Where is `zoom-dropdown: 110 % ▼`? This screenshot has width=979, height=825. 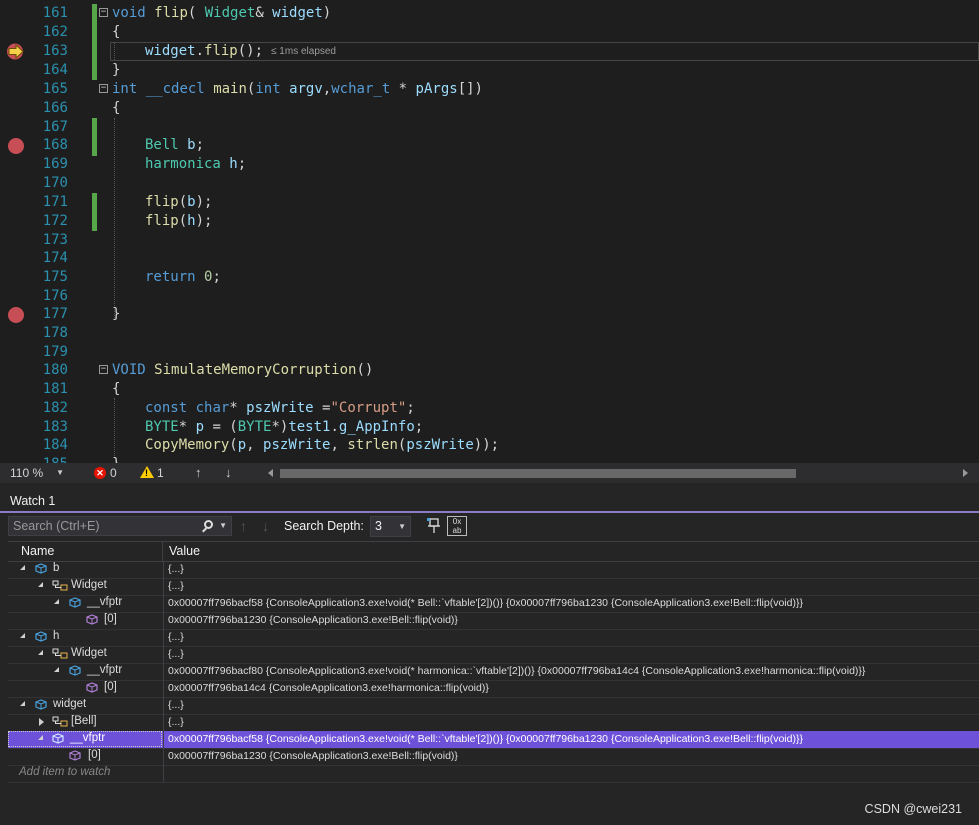 zoom-dropdown: 110 % ▼ is located at coordinates (35, 473).